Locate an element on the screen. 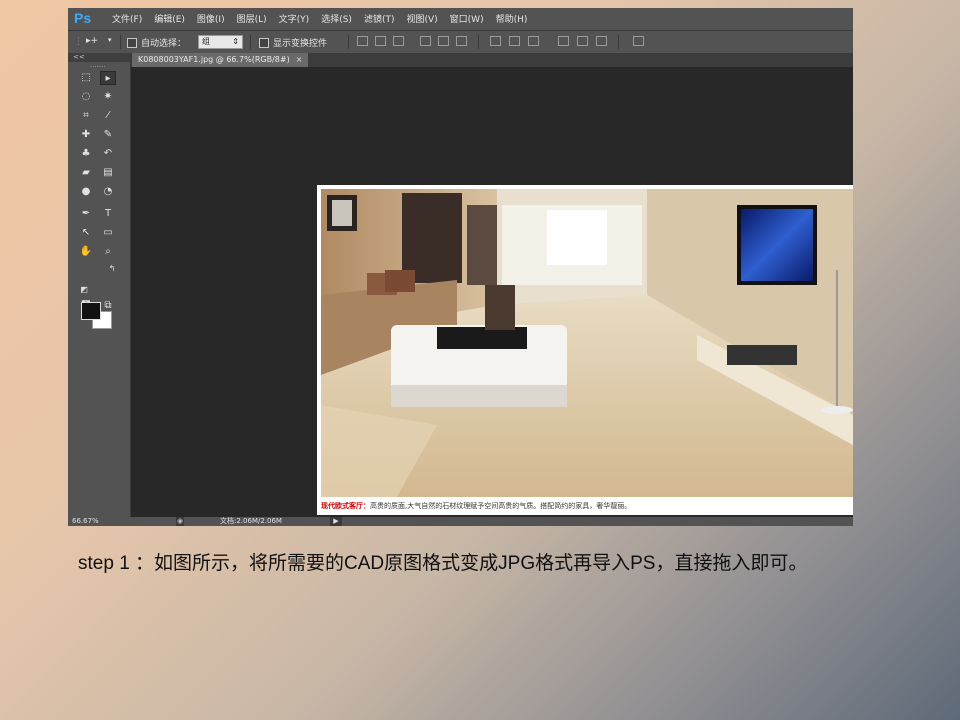 The image size is (960, 720). hand-tool-icon: ✋ is located at coordinates (86, 252).